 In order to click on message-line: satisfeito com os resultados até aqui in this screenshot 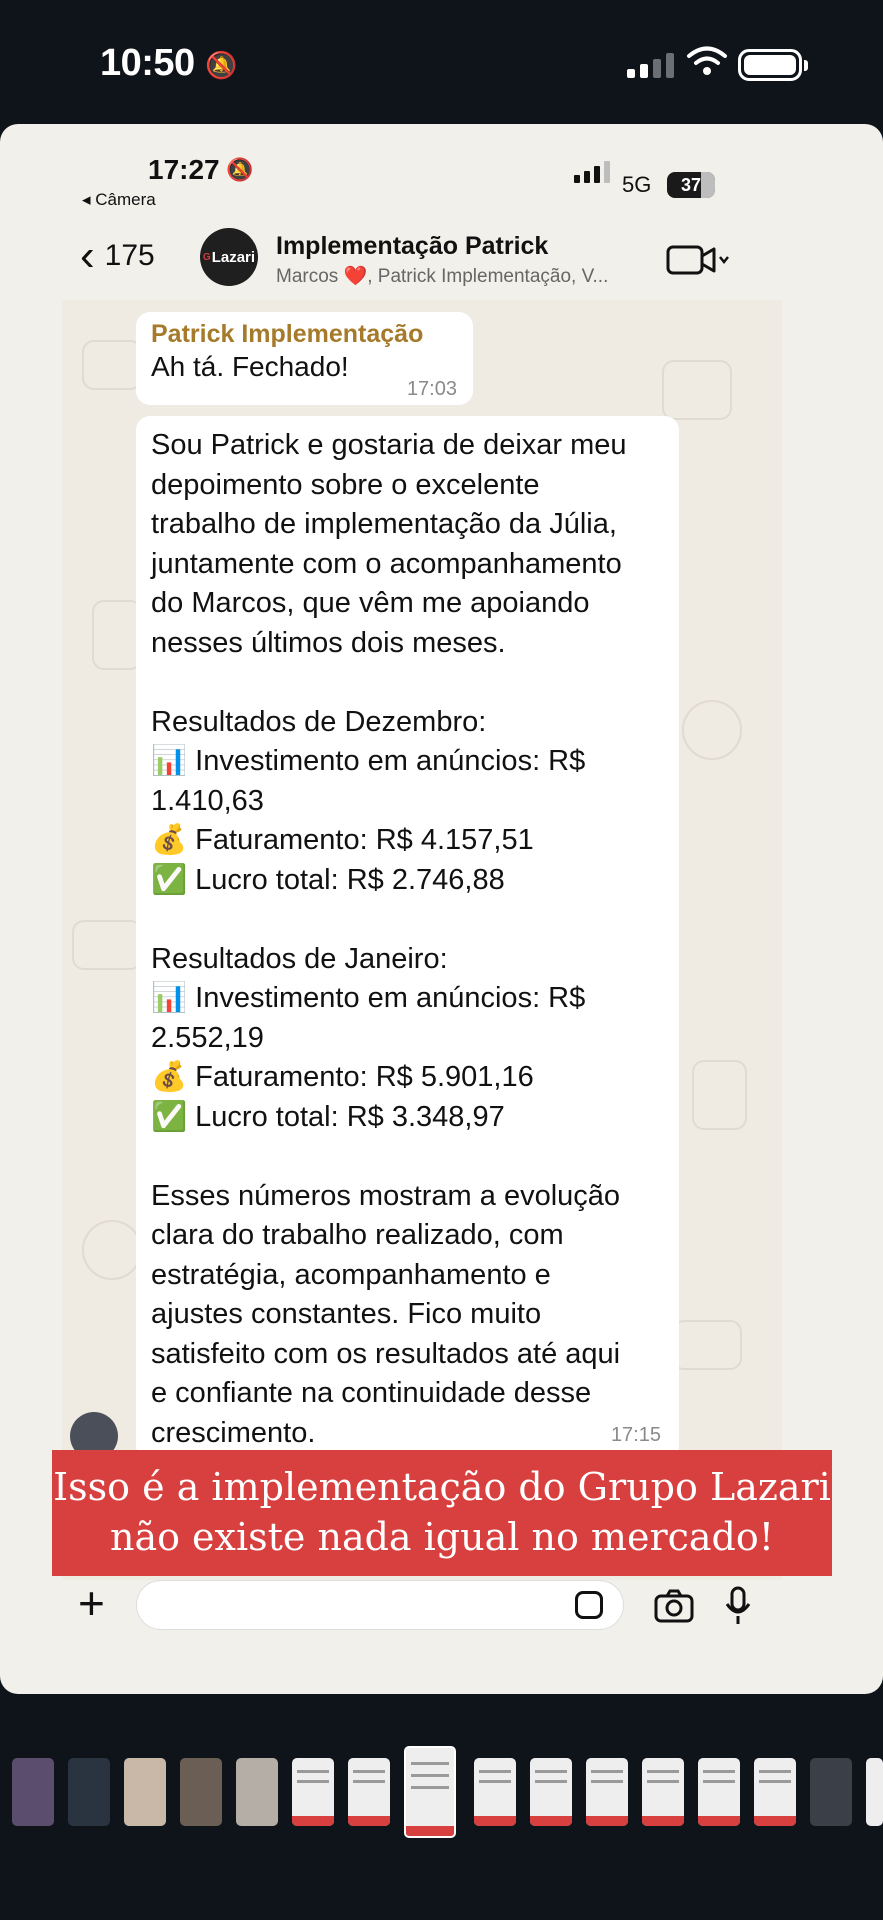, I will do `click(386, 1353)`.